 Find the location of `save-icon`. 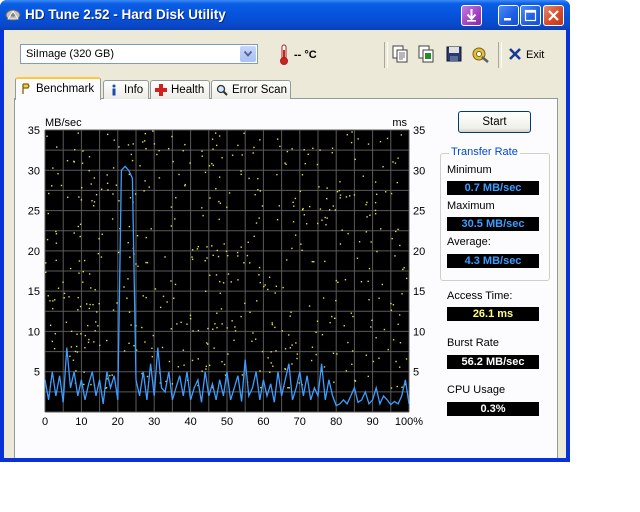

save-icon is located at coordinates (454, 54).